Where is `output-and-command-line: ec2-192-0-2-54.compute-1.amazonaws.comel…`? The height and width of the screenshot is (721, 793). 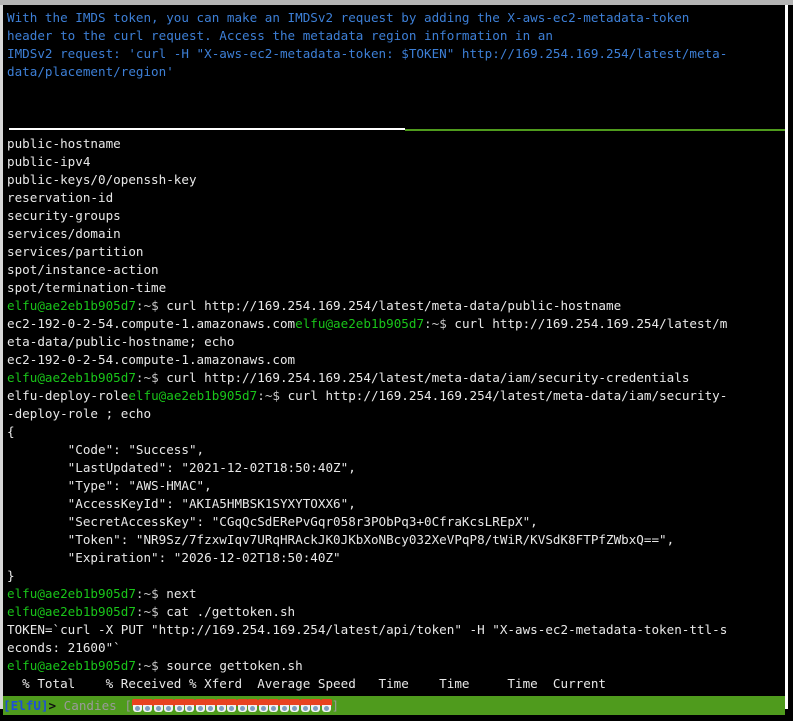 output-and-command-line: ec2-192-0-2-54.compute-1.amazonaws.comel… is located at coordinates (396, 324).